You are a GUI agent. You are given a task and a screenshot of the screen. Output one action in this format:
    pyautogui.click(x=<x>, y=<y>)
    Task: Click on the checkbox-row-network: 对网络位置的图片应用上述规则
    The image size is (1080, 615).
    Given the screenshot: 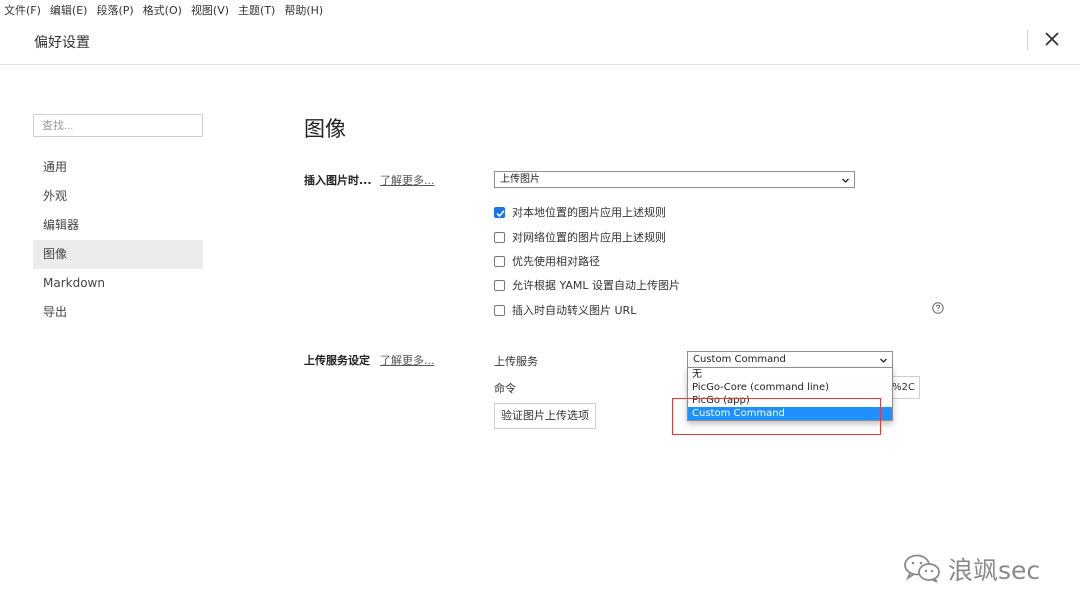 What is the action you would take?
    pyautogui.click(x=580, y=237)
    